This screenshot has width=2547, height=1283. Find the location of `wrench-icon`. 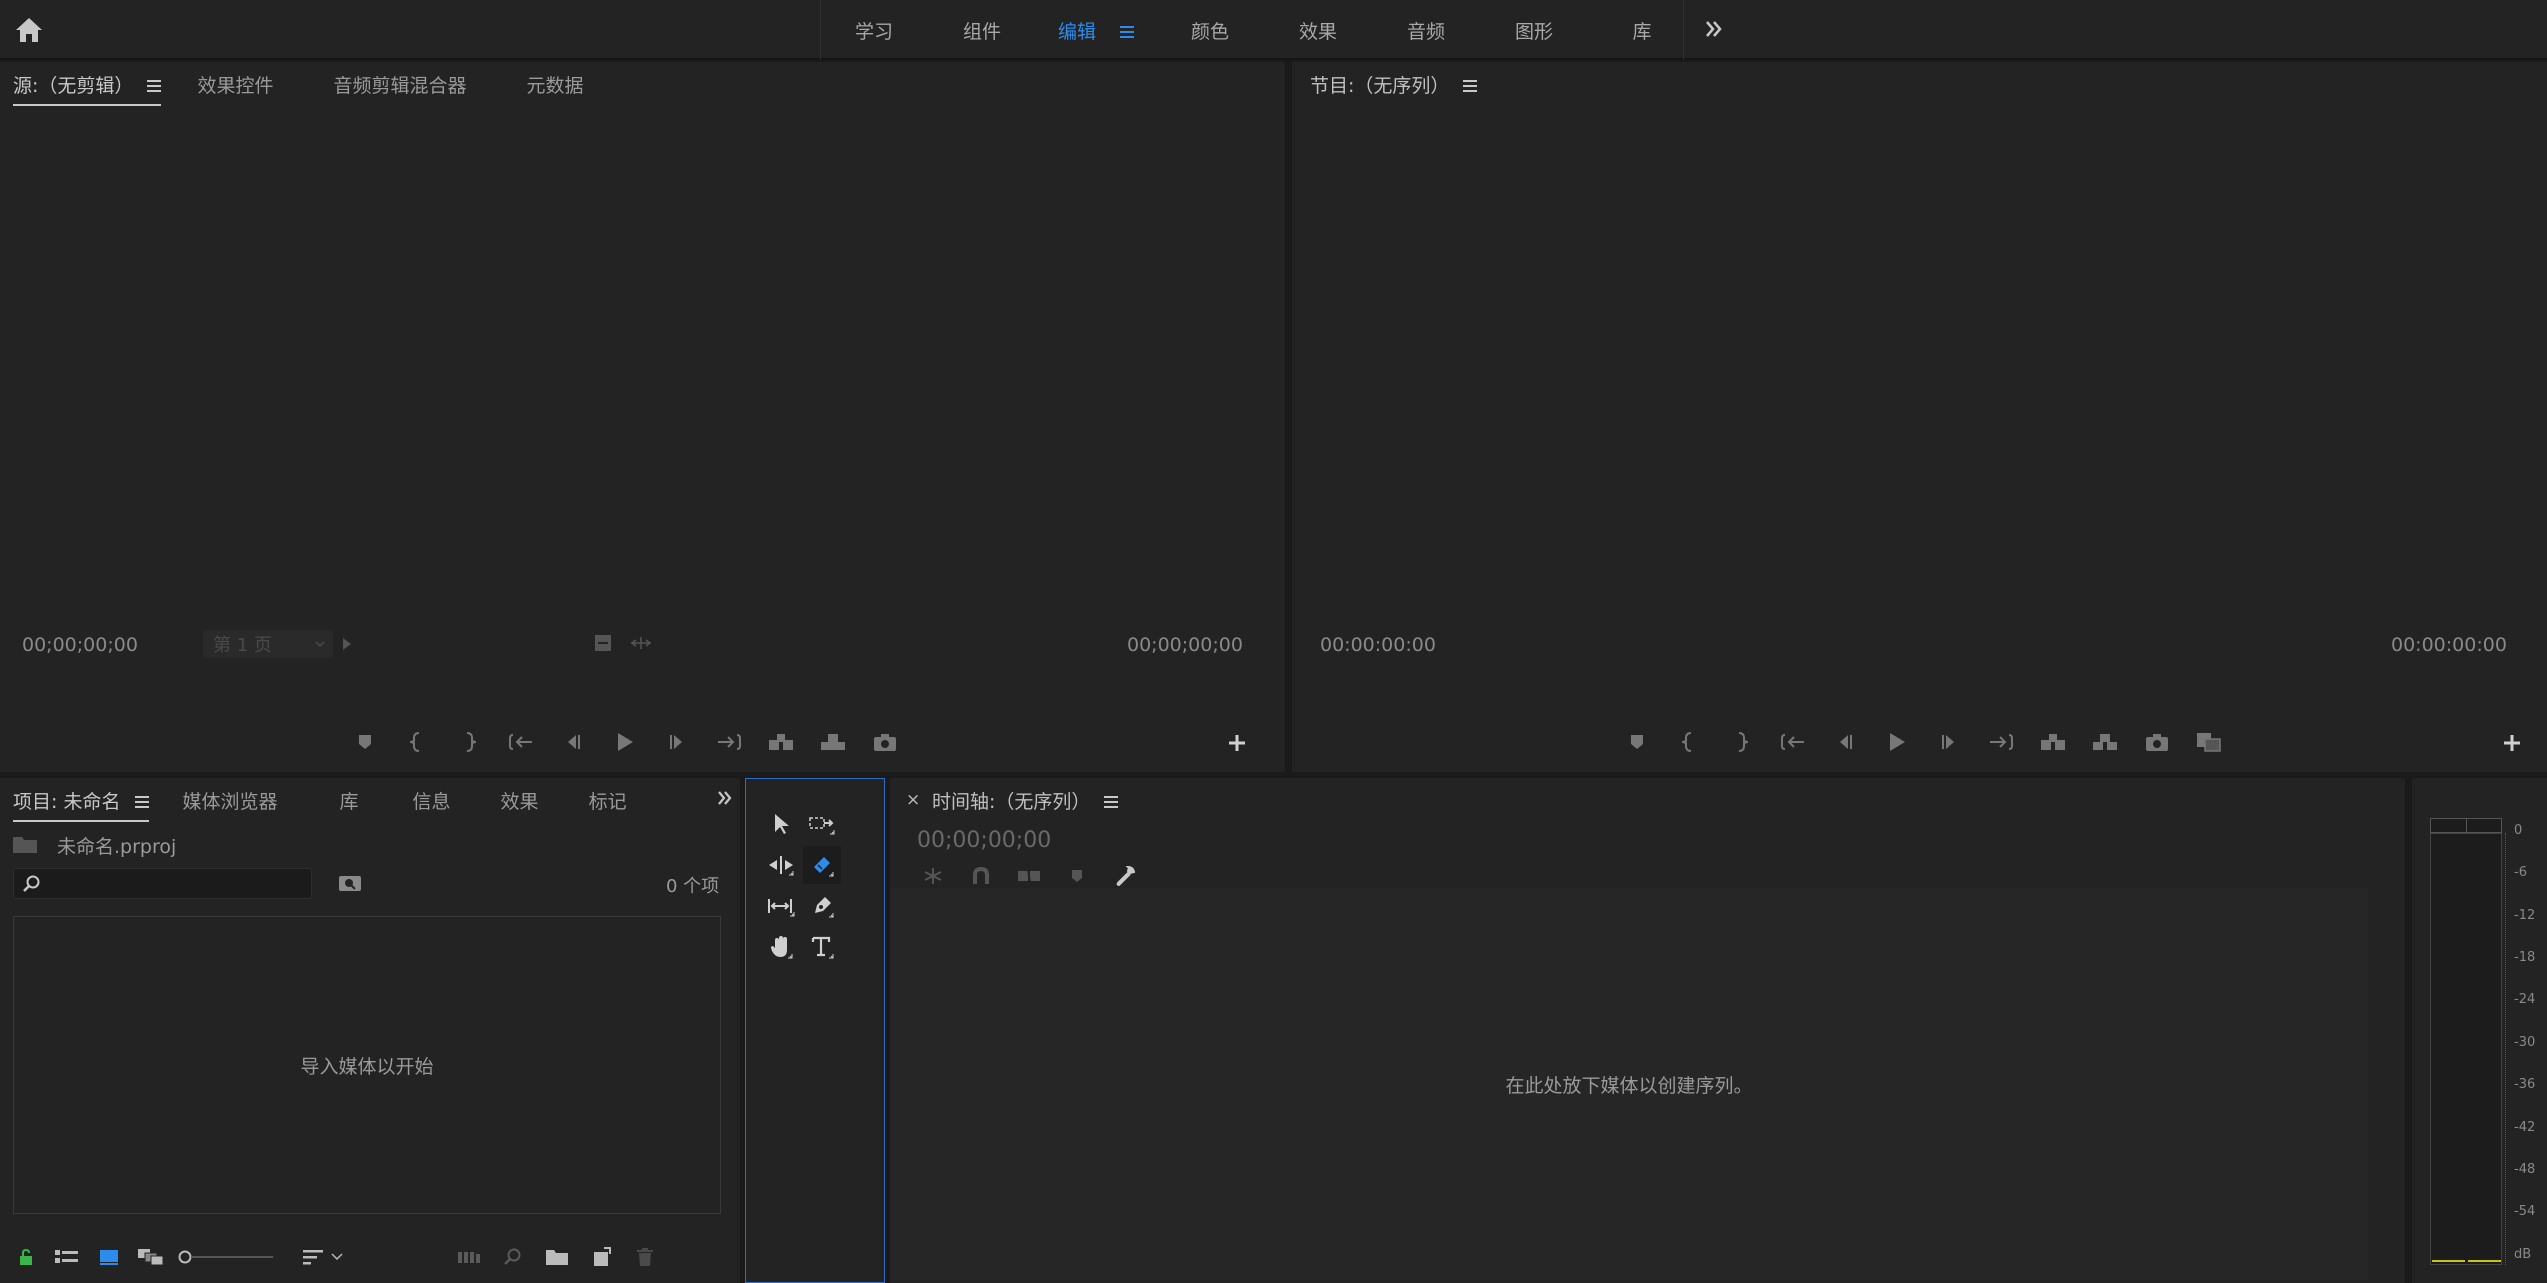

wrench-icon is located at coordinates (1125, 876).